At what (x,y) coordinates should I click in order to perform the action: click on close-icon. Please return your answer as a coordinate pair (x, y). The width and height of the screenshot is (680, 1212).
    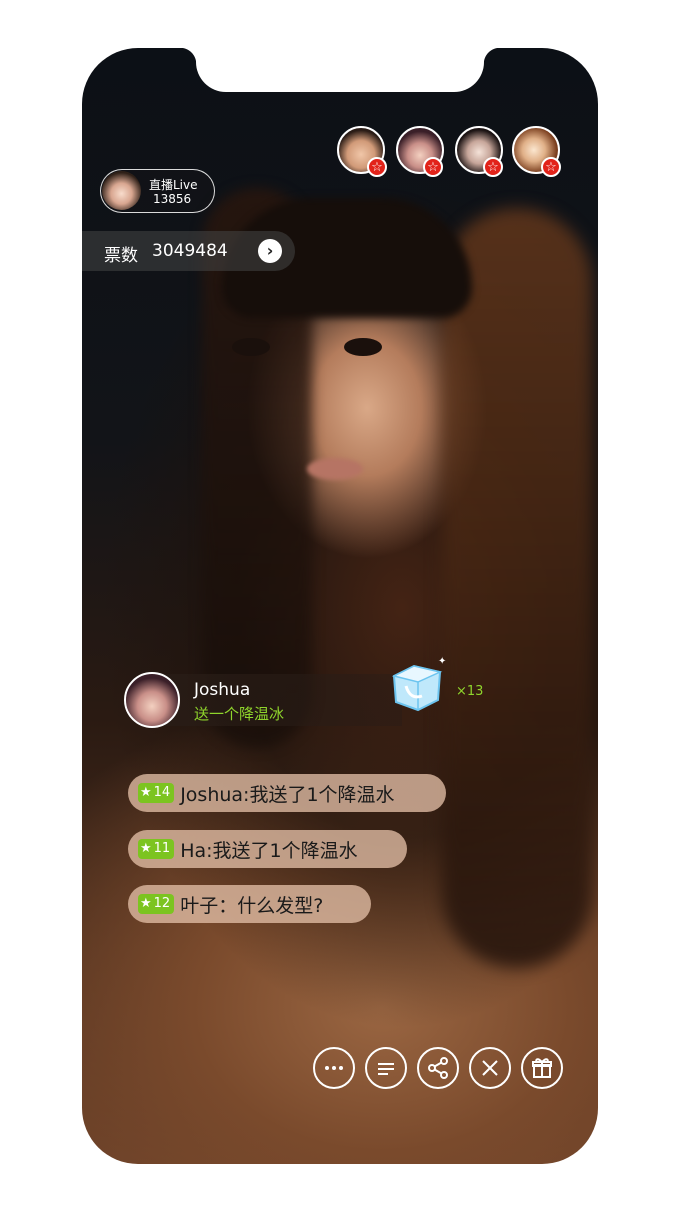
    Looking at the image, I should click on (490, 1068).